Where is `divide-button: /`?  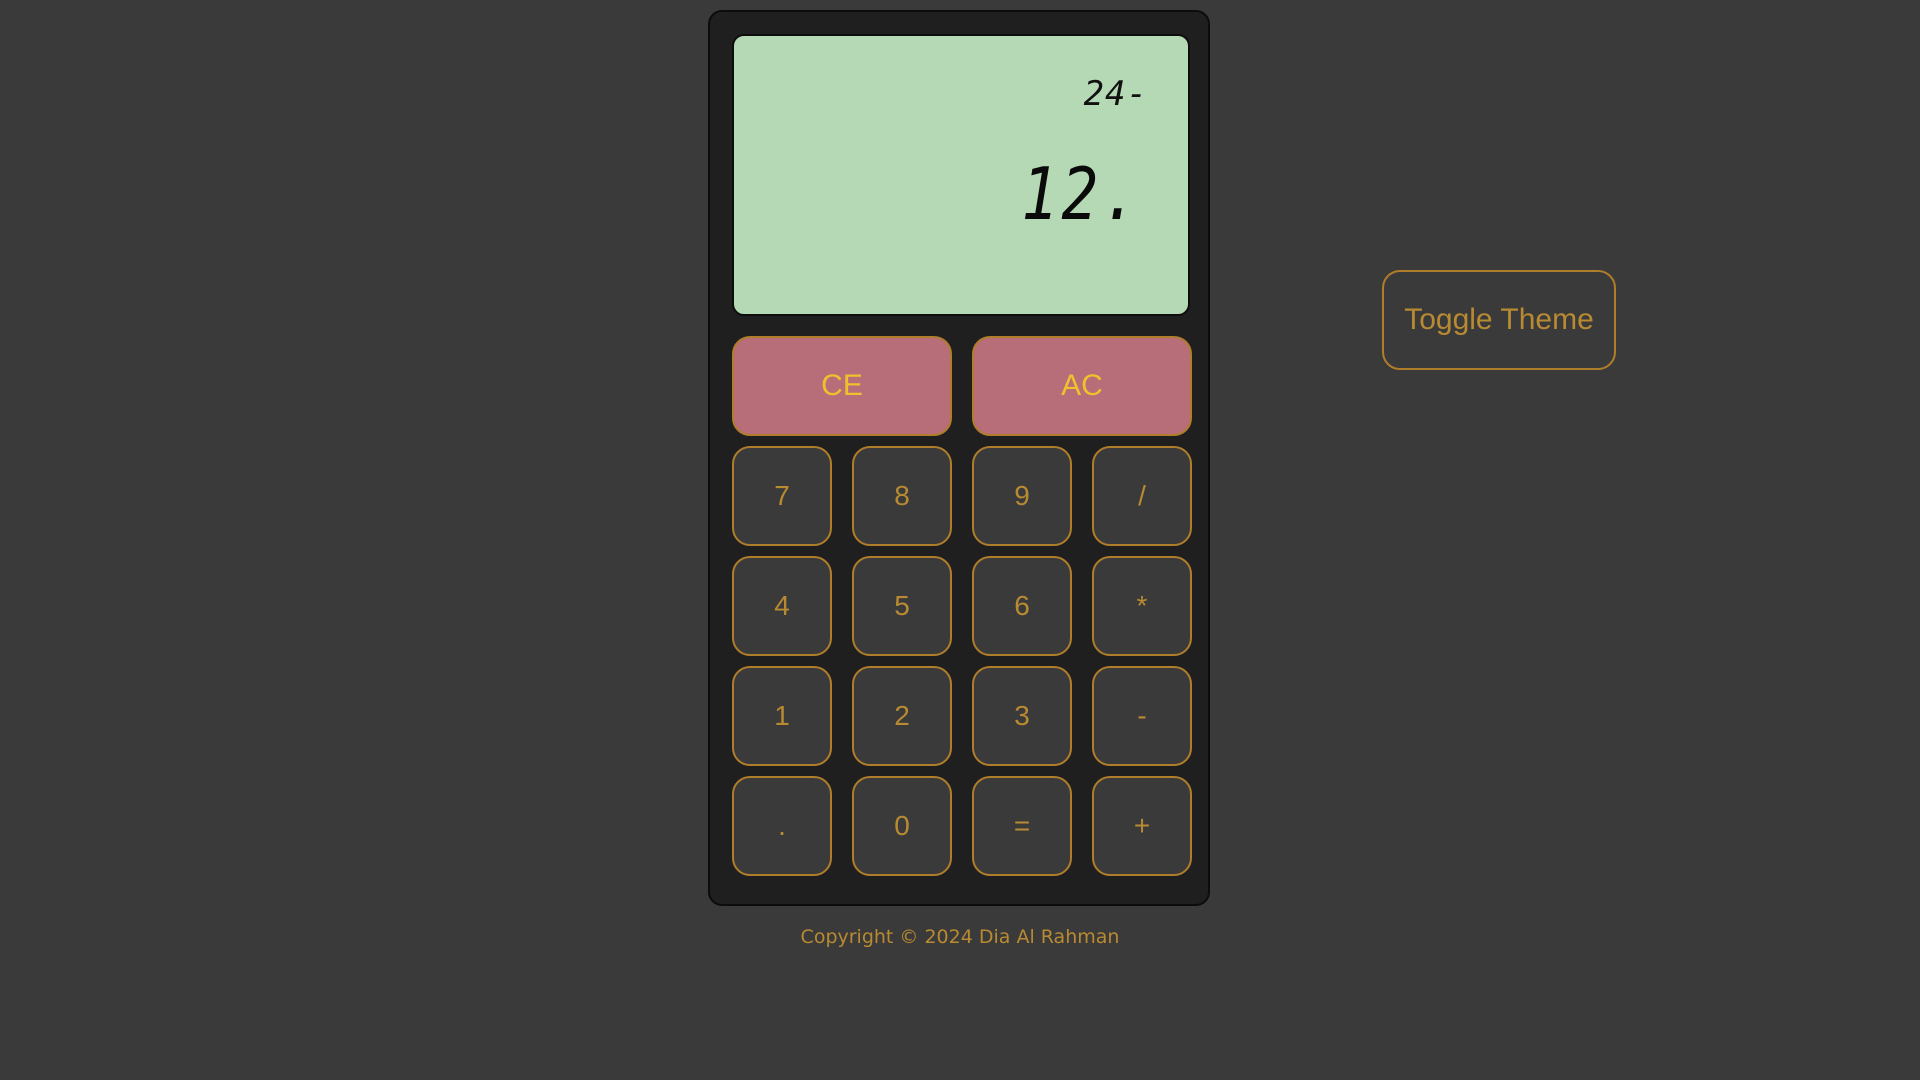
divide-button: / is located at coordinates (1142, 496).